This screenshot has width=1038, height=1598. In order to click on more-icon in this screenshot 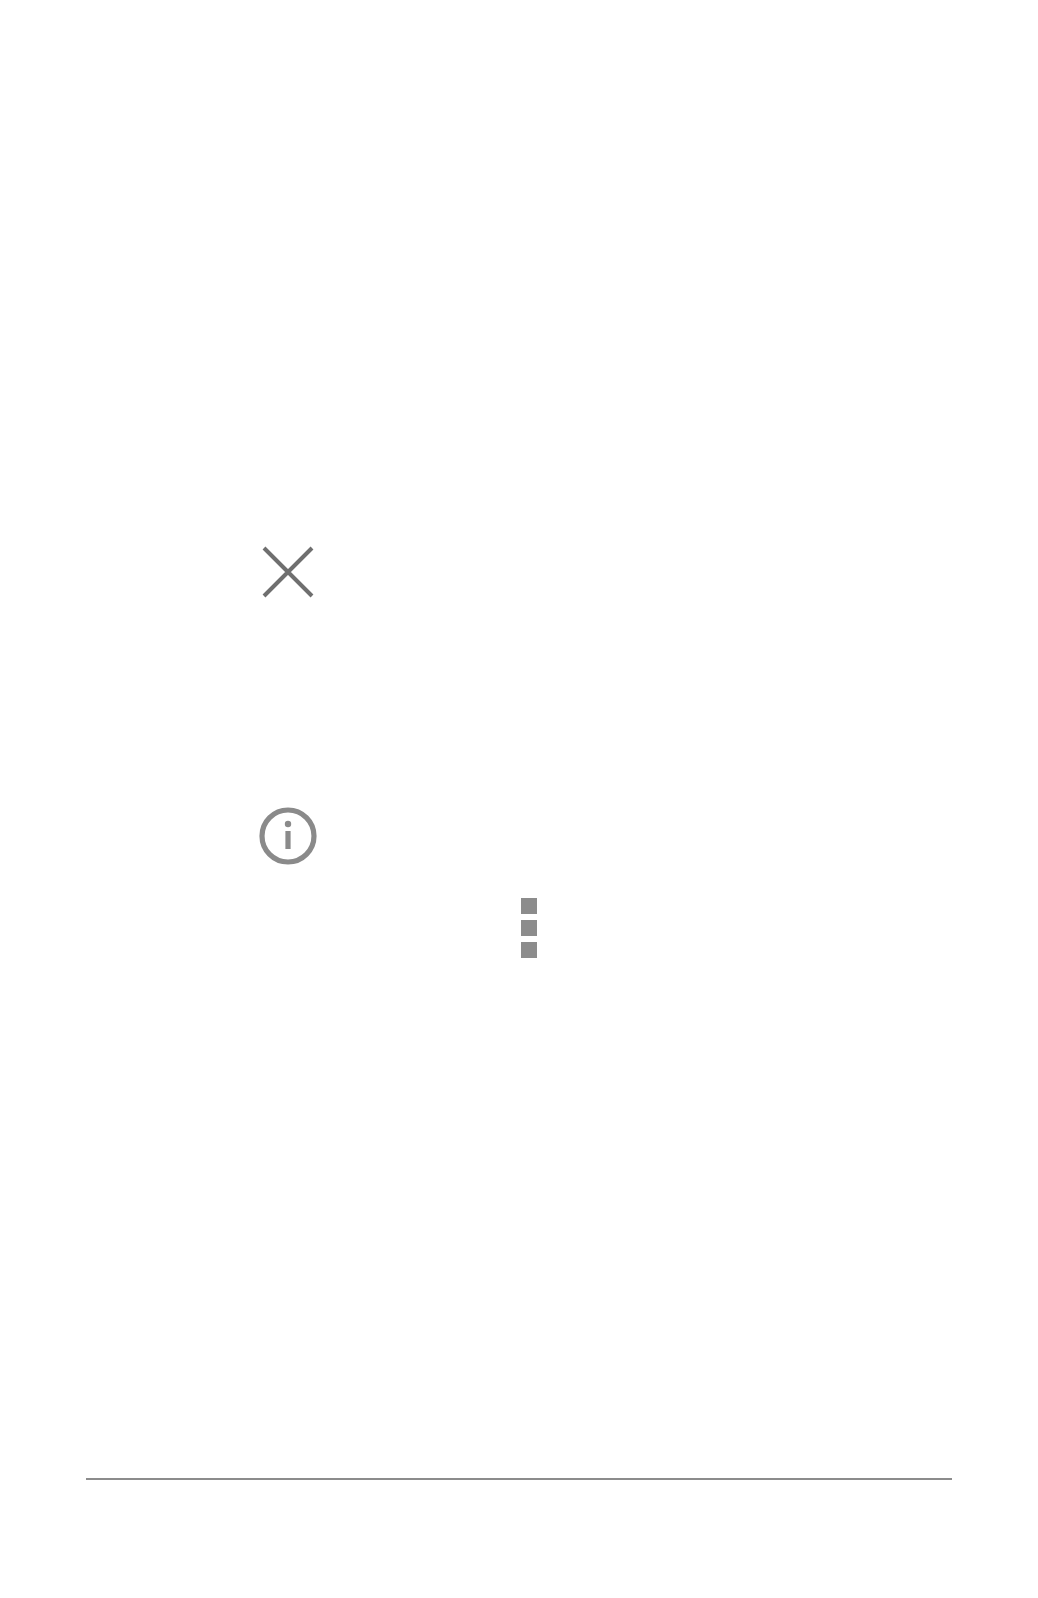, I will do `click(529, 928)`.